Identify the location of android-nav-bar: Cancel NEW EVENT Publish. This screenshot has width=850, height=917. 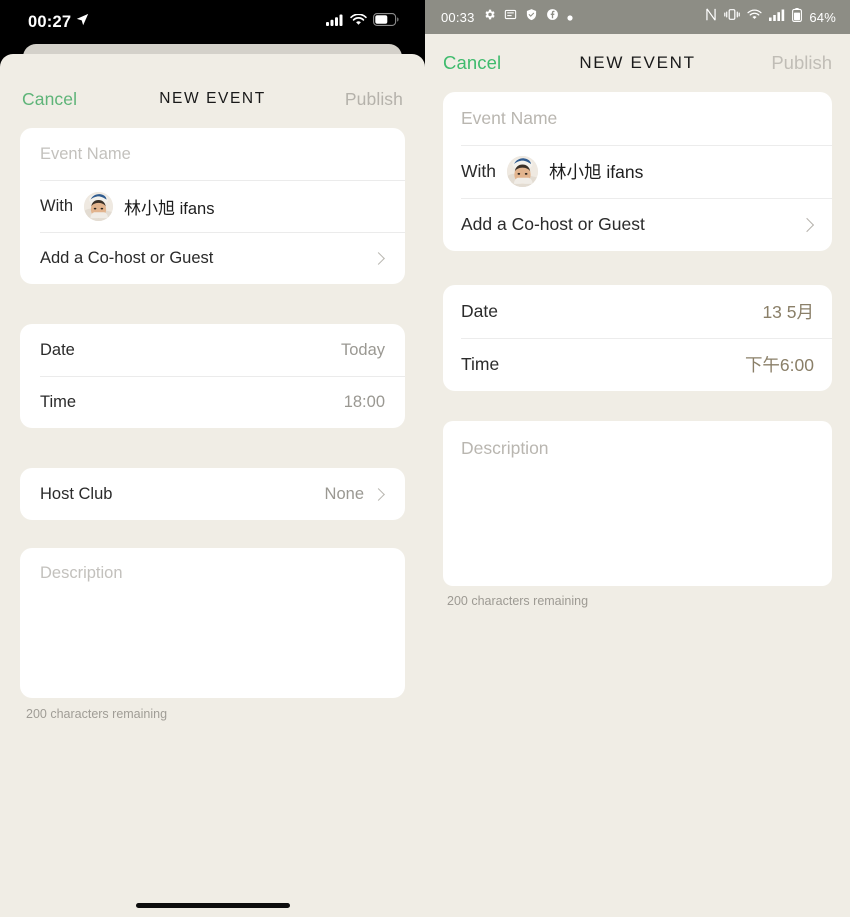
(637, 63).